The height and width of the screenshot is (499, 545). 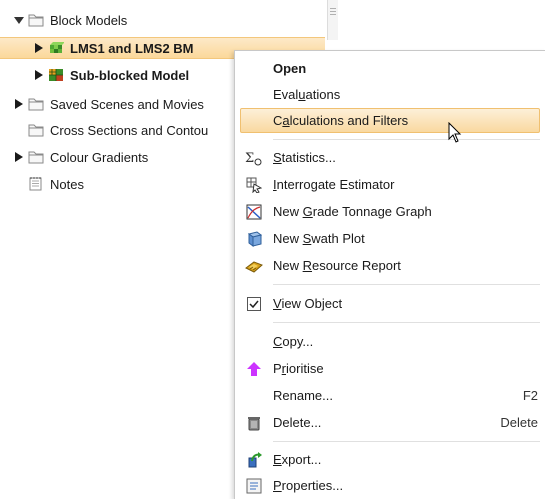 I want to click on svg-text: Σ, so click(x=249, y=158).